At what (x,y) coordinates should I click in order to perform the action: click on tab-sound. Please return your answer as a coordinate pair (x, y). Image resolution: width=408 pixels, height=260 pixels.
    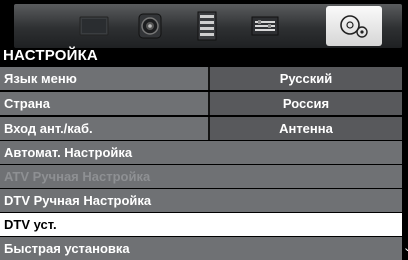
    Looking at the image, I should click on (150, 26).